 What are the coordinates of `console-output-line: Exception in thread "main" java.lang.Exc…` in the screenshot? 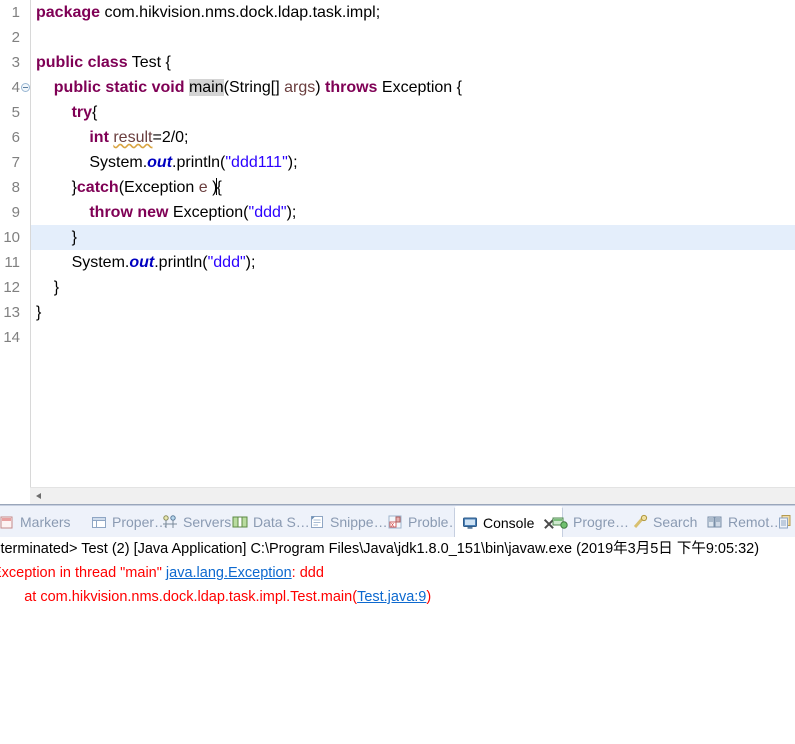 It's located at (162, 573).